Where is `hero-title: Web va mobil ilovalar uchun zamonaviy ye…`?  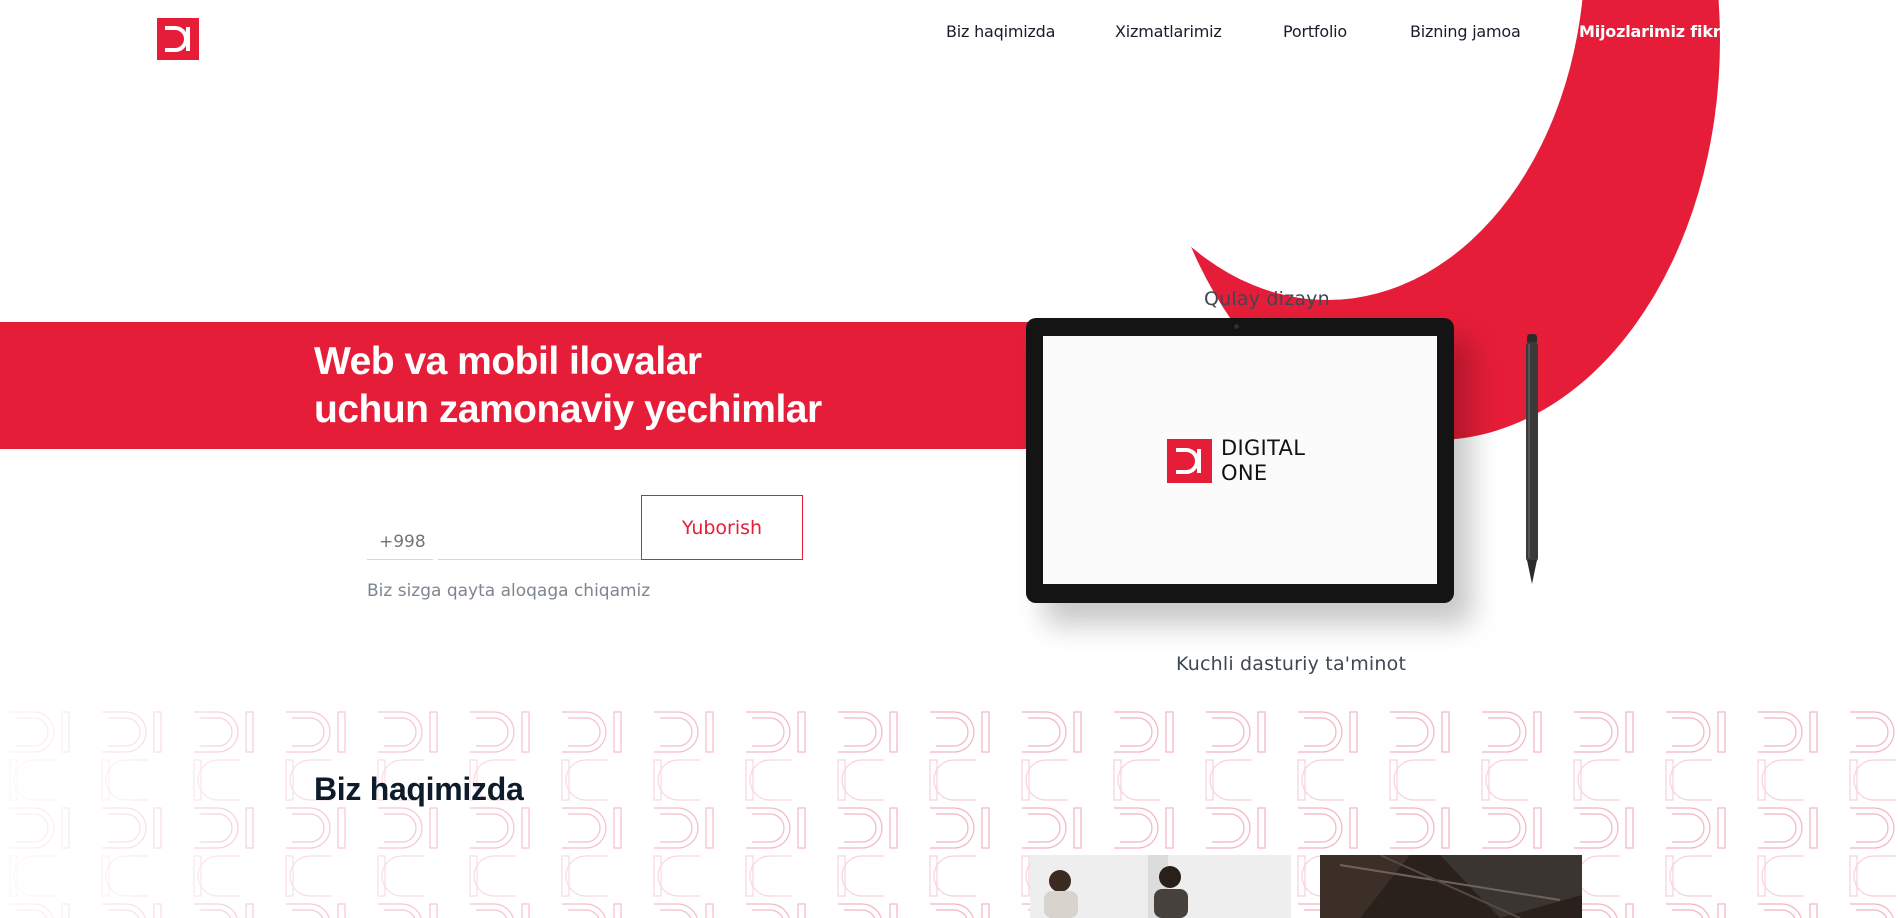 hero-title: Web va mobil ilovalar uchun zamonaviy ye… is located at coordinates (634, 386).